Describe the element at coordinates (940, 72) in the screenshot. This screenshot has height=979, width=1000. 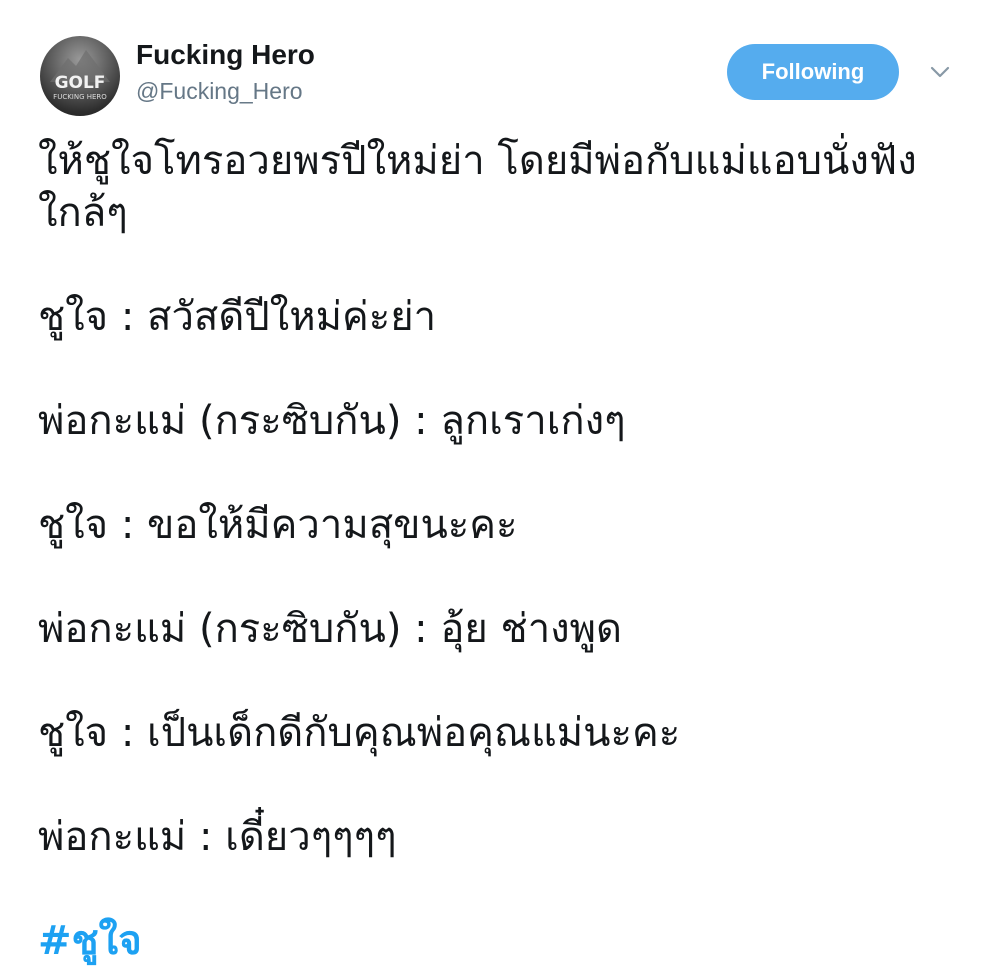
I see `chevron-down-icon` at that location.